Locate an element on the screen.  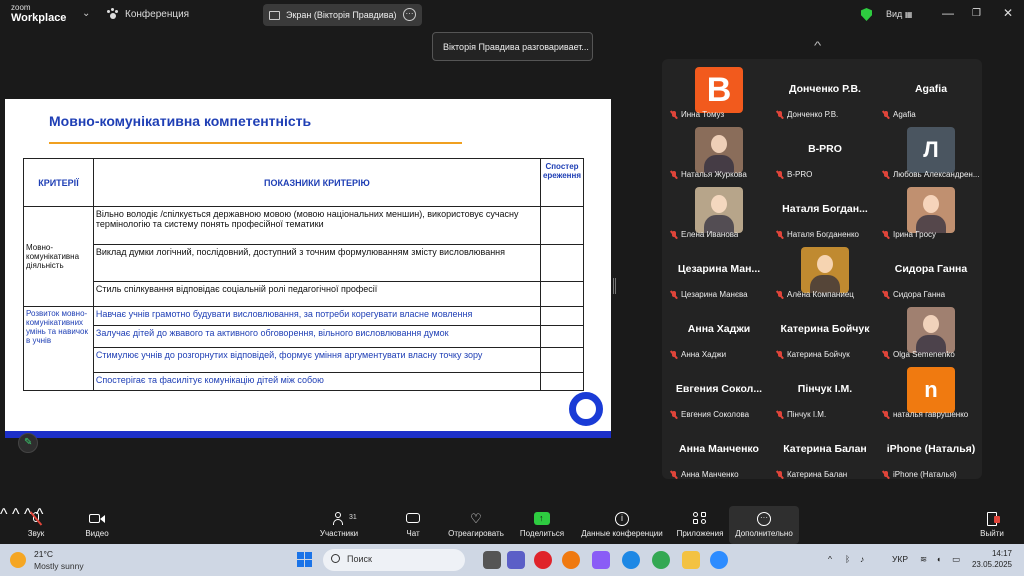
share-screen-button: ↑ Поделиться is located at coordinates (542, 525).